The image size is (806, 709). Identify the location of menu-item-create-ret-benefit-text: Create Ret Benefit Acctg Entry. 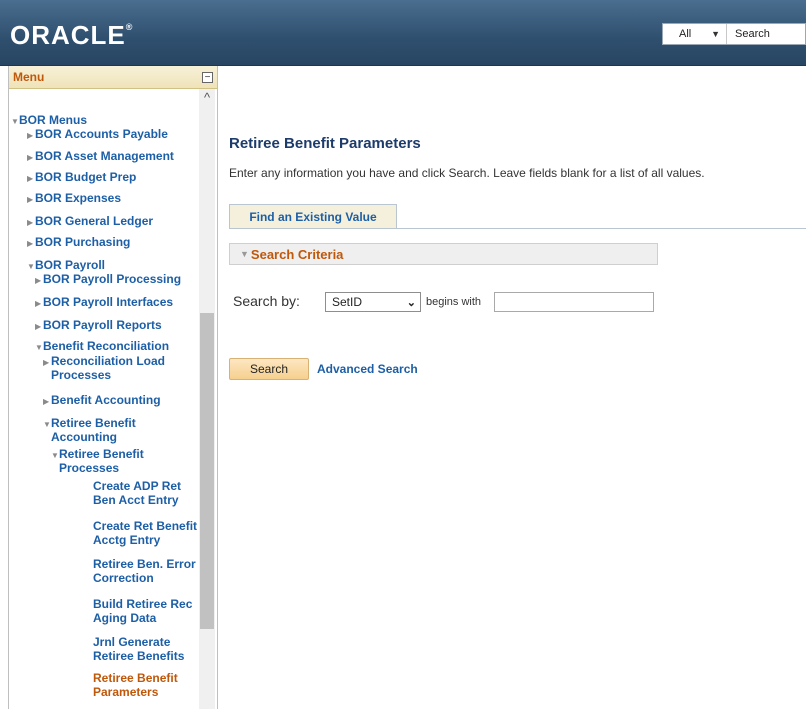
(145, 533).